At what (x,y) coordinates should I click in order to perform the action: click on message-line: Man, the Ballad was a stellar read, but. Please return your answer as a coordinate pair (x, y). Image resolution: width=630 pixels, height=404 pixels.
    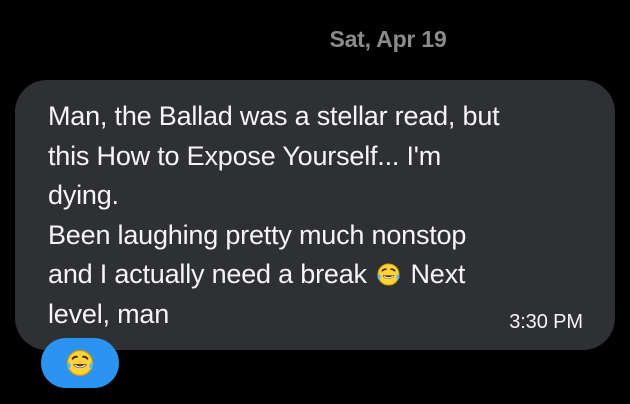
    Looking at the image, I should click on (274, 116).